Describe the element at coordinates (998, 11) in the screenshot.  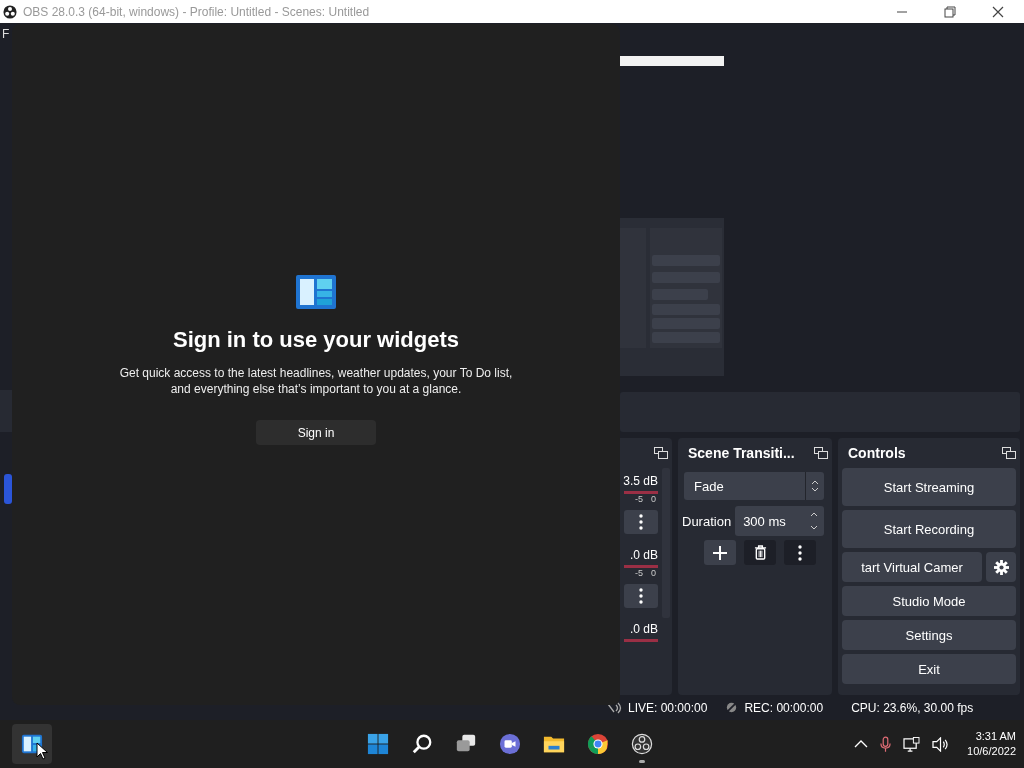
I see `close-icon` at that location.